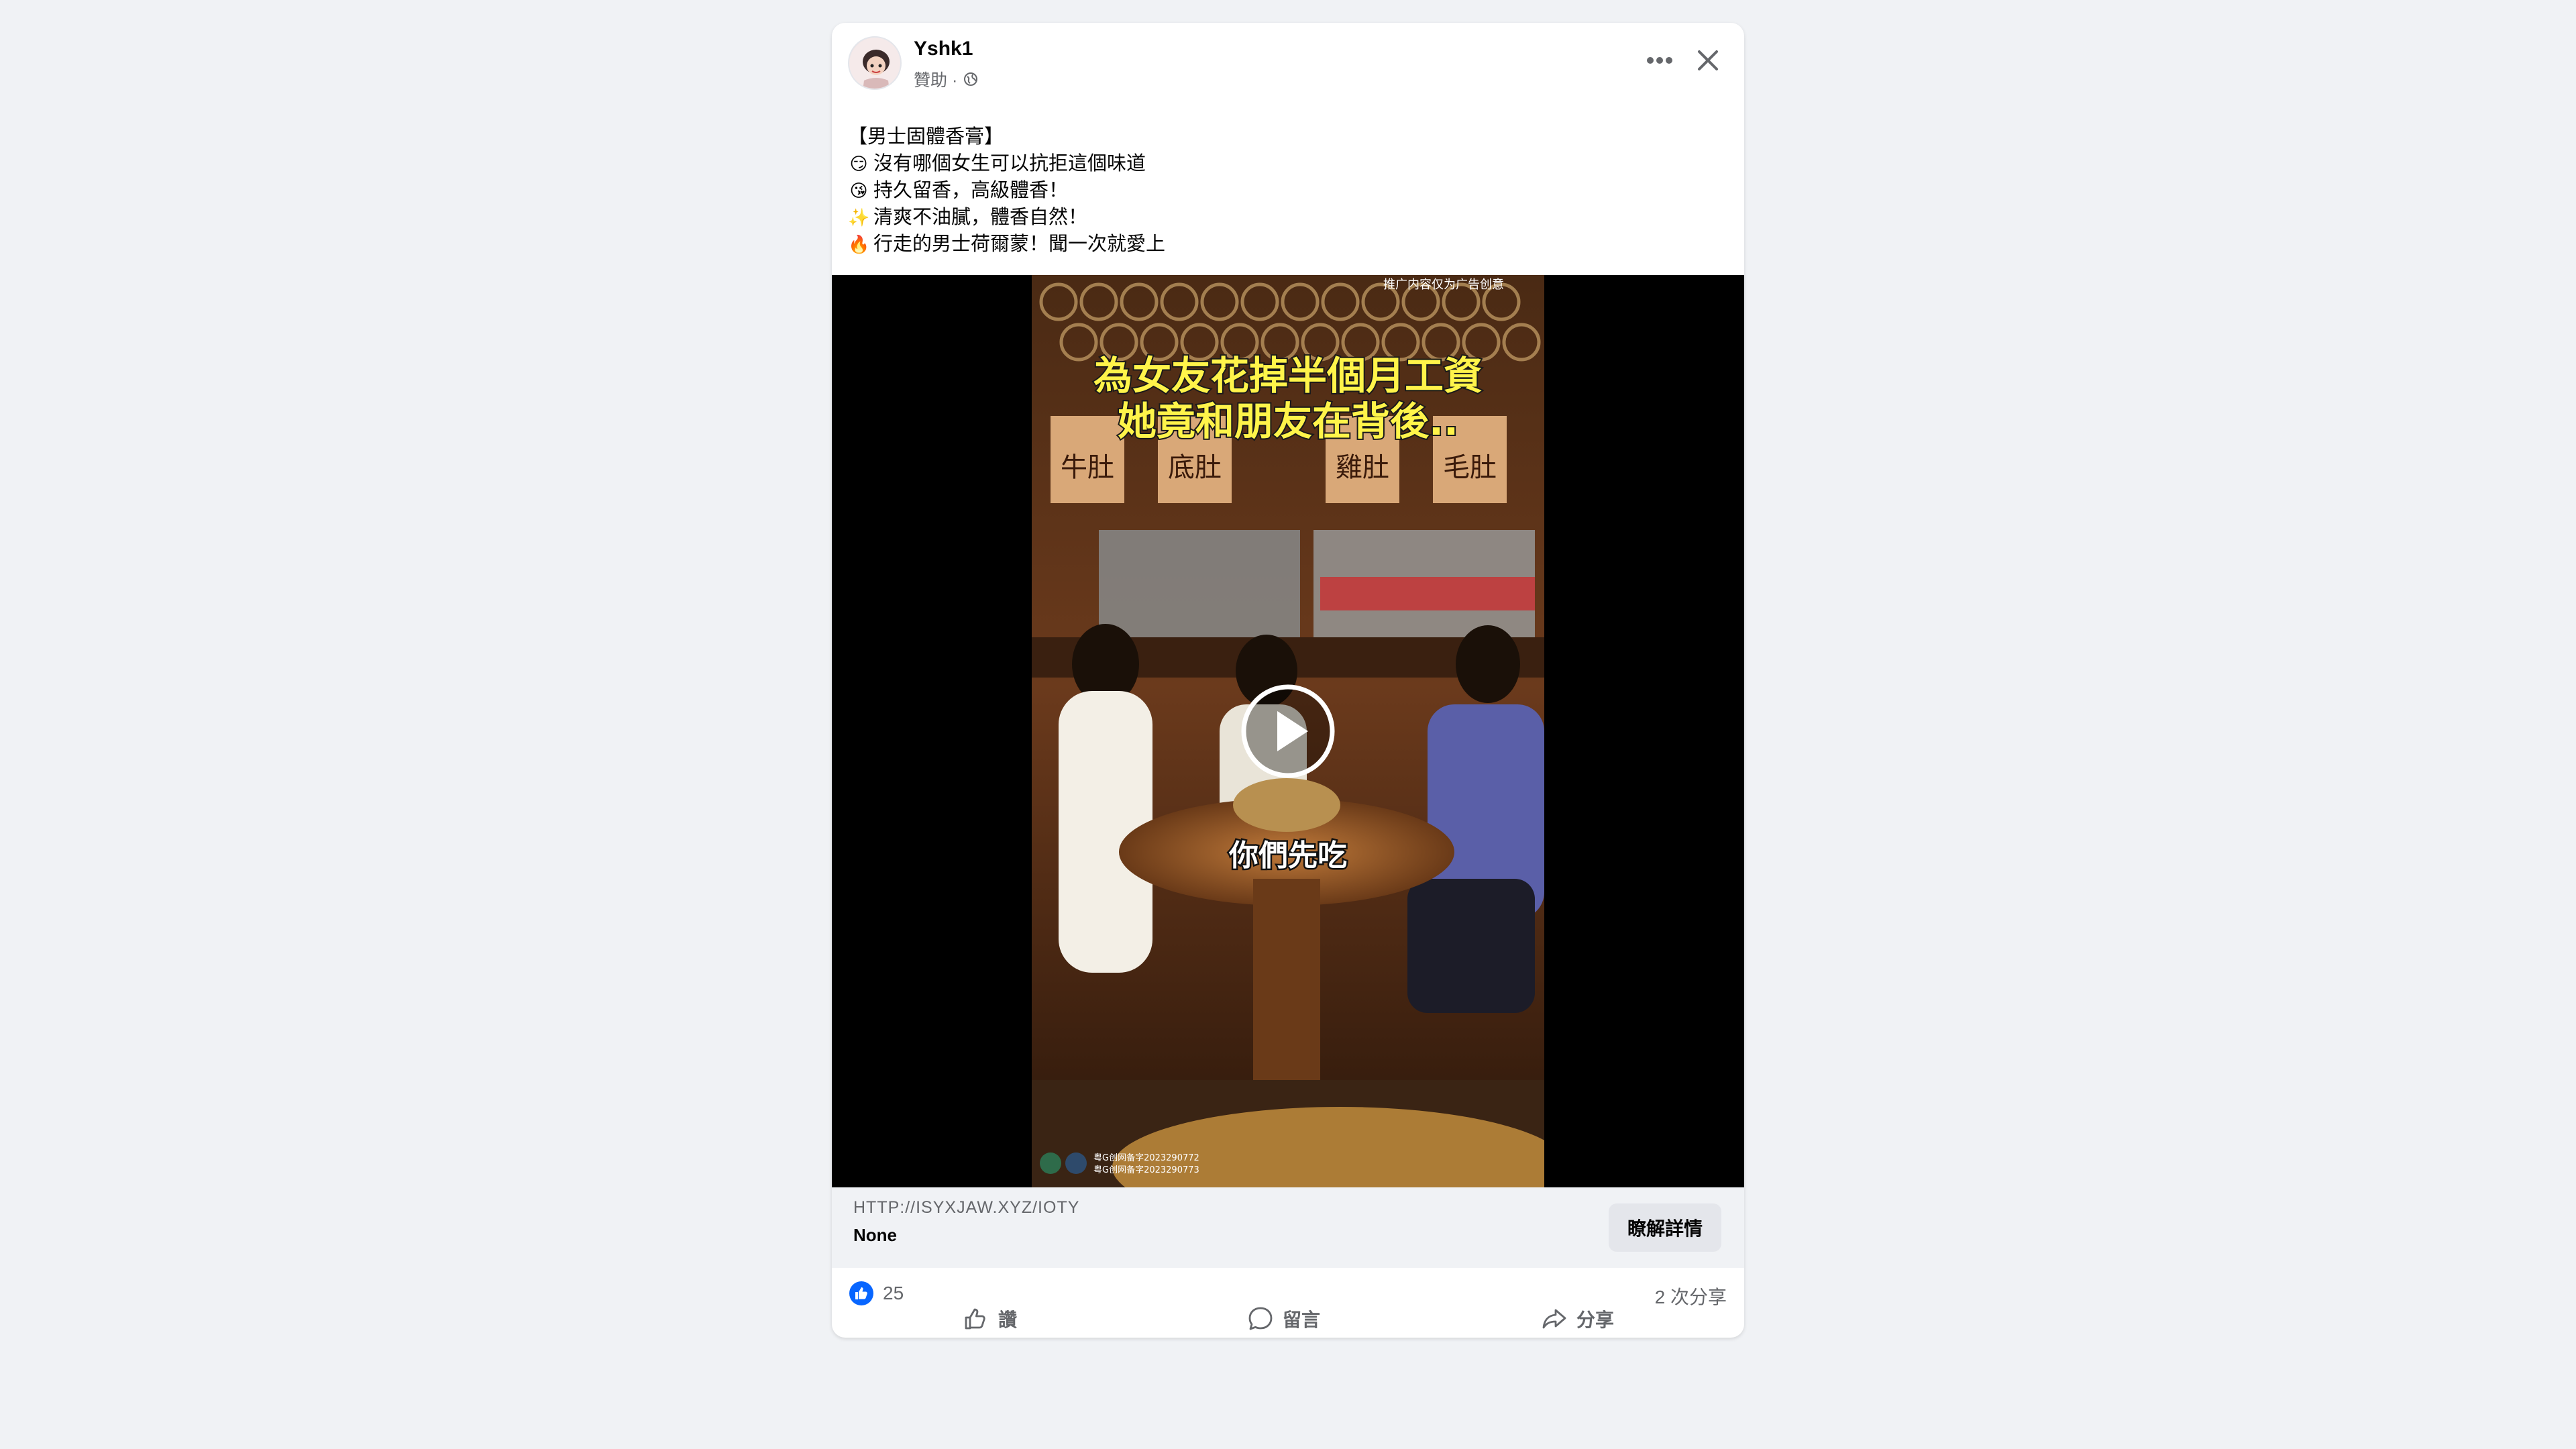 This screenshot has height=1449, width=2576. Describe the element at coordinates (1009, 163) in the screenshot. I see `post-line-text: 沒有哪個女生可以抗拒這個味道` at that location.